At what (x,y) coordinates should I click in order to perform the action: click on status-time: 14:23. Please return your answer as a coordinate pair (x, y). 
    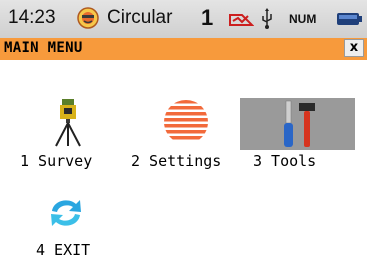
    Looking at the image, I should click on (32, 17).